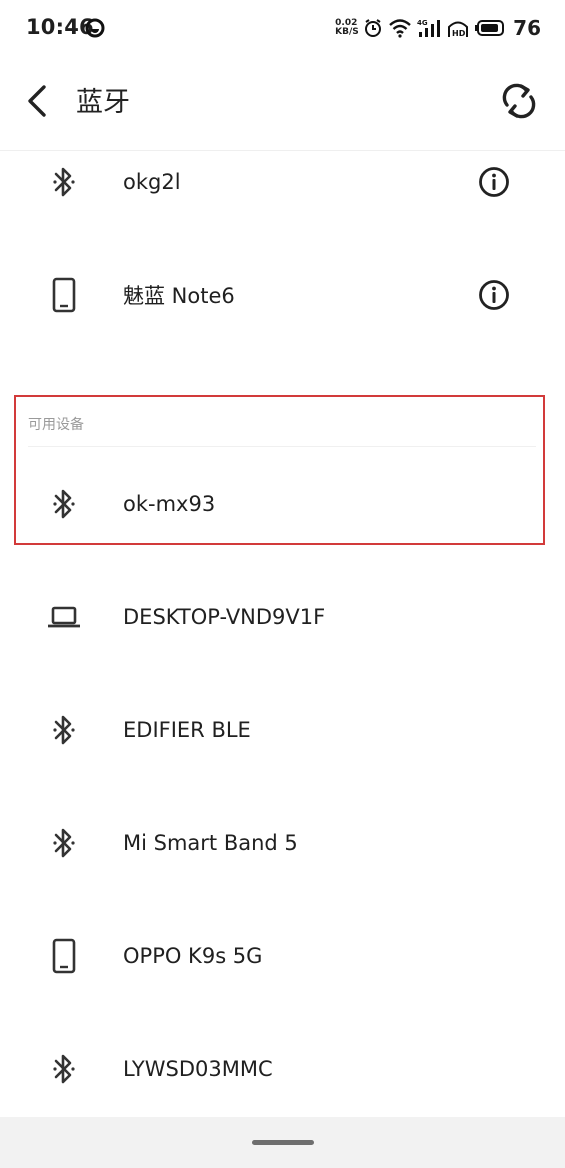 This screenshot has height=1168, width=565. What do you see at coordinates (279, 470) in the screenshot?
I see `highlight-box` at bounding box center [279, 470].